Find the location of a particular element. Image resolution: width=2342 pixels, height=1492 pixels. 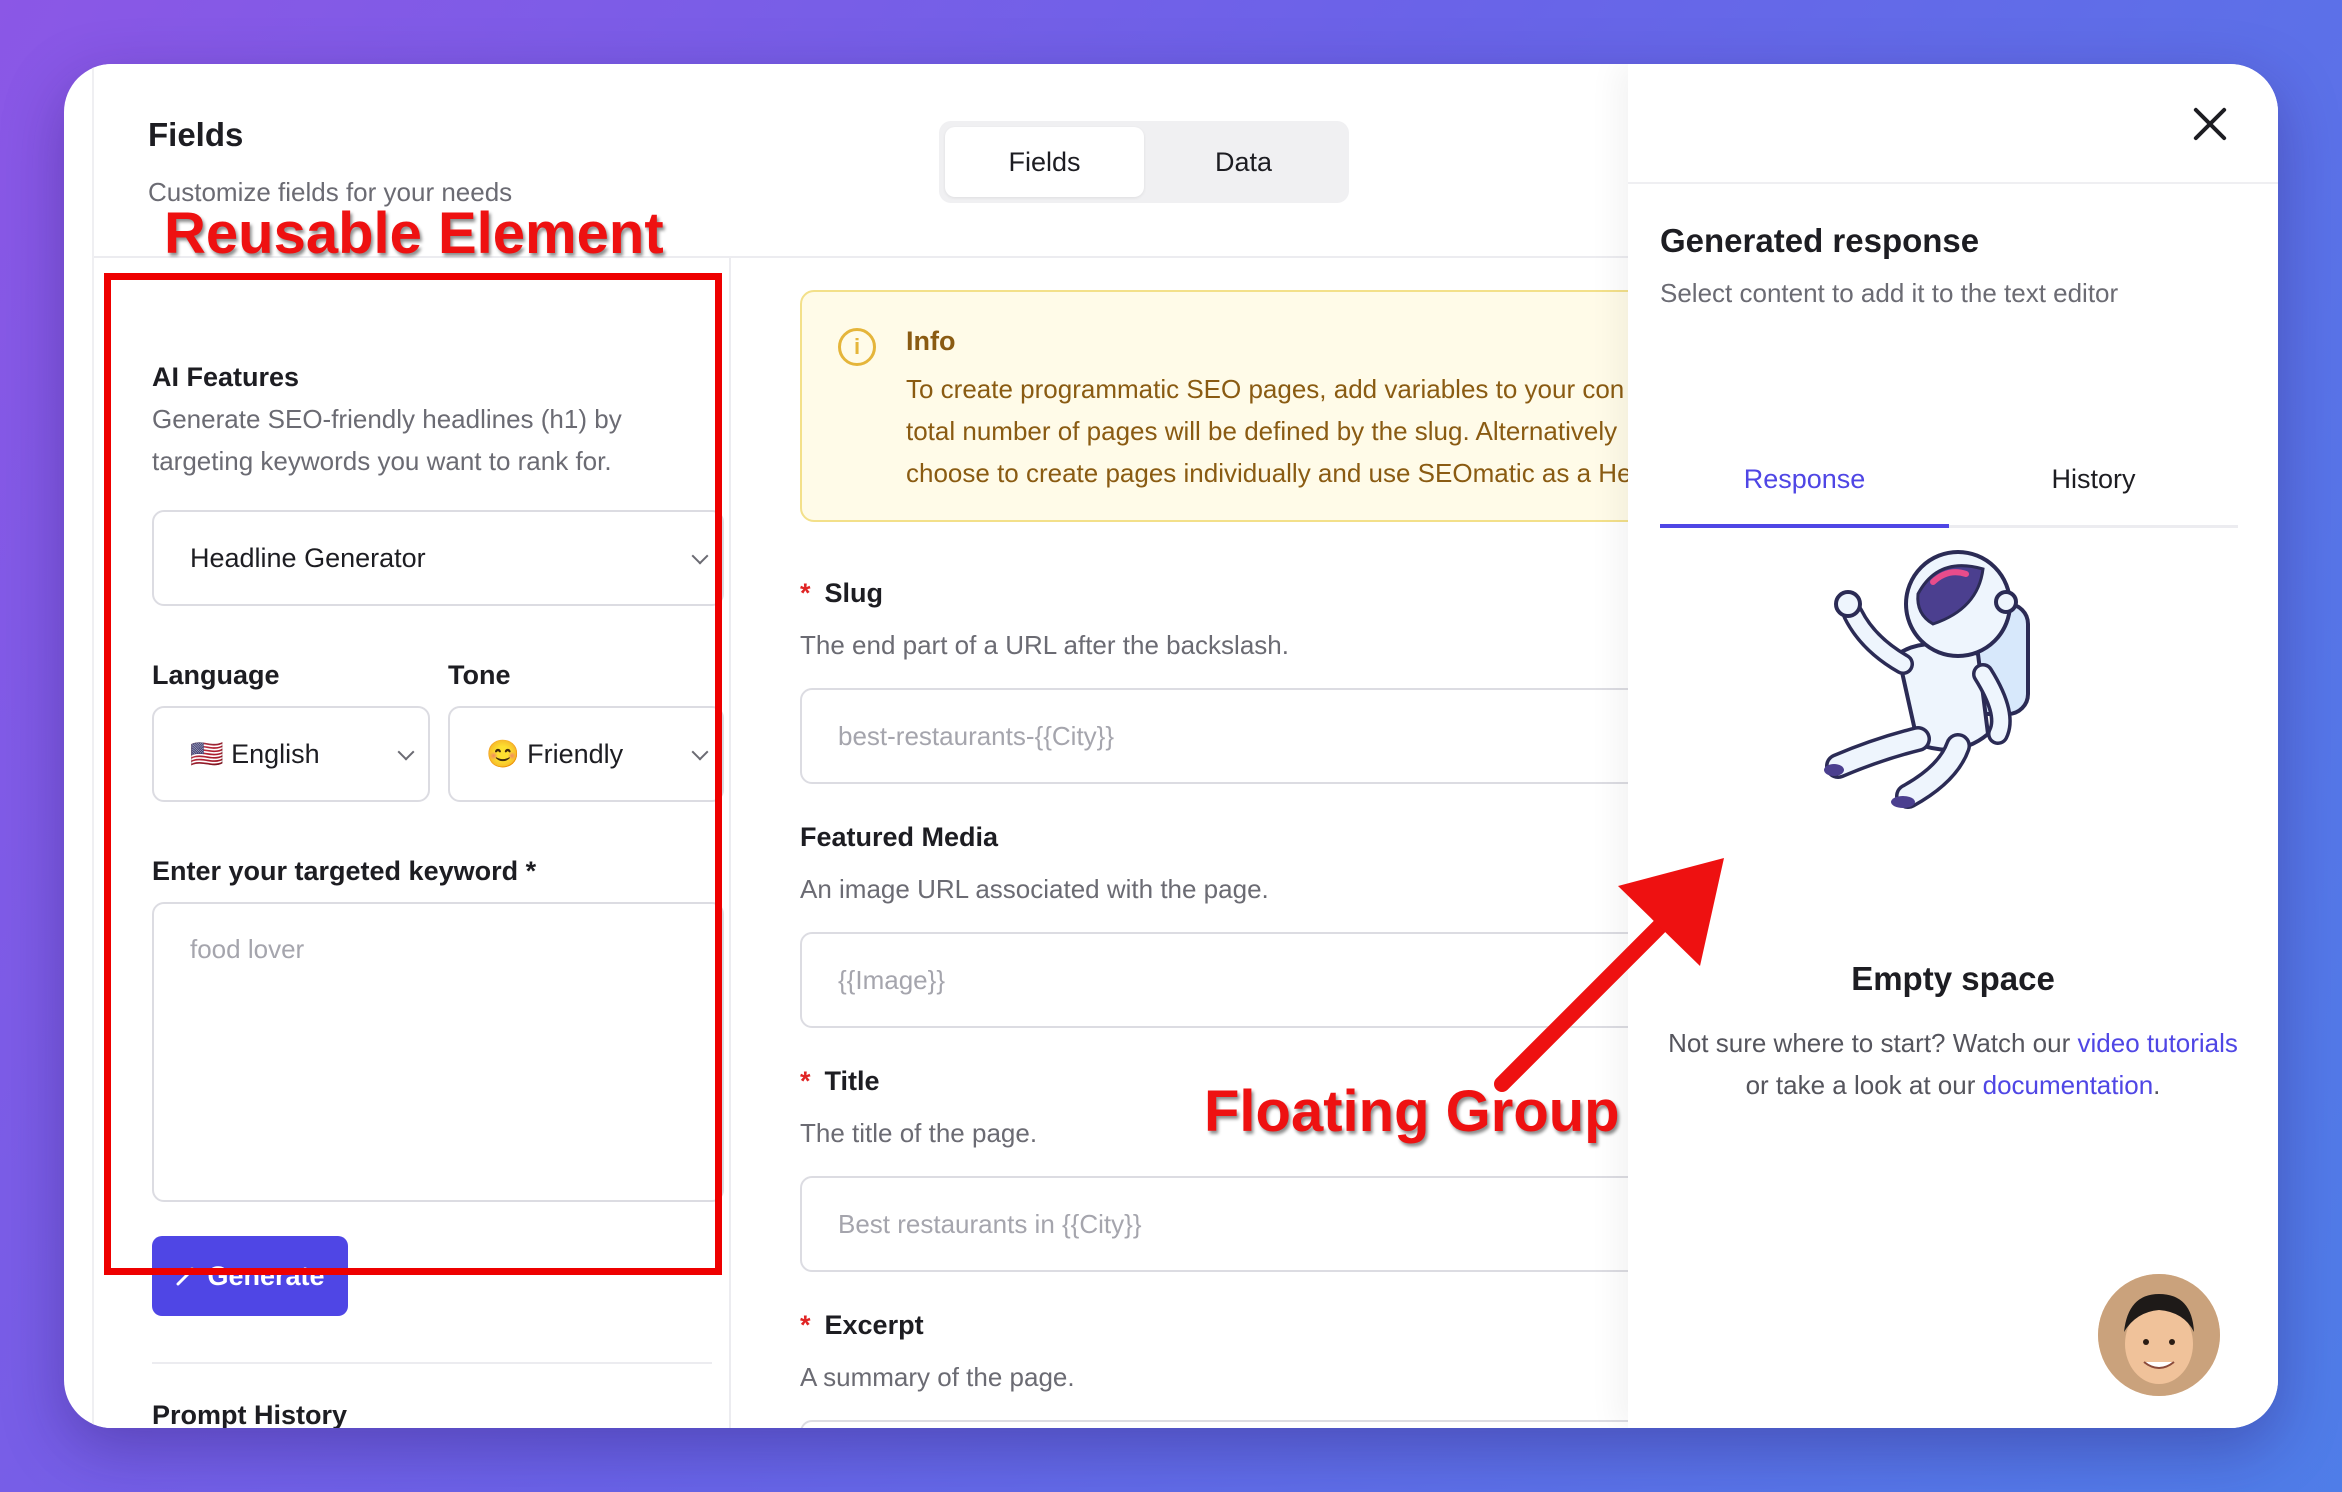

prompt-history-label: Prompt History is located at coordinates (250, 1414).